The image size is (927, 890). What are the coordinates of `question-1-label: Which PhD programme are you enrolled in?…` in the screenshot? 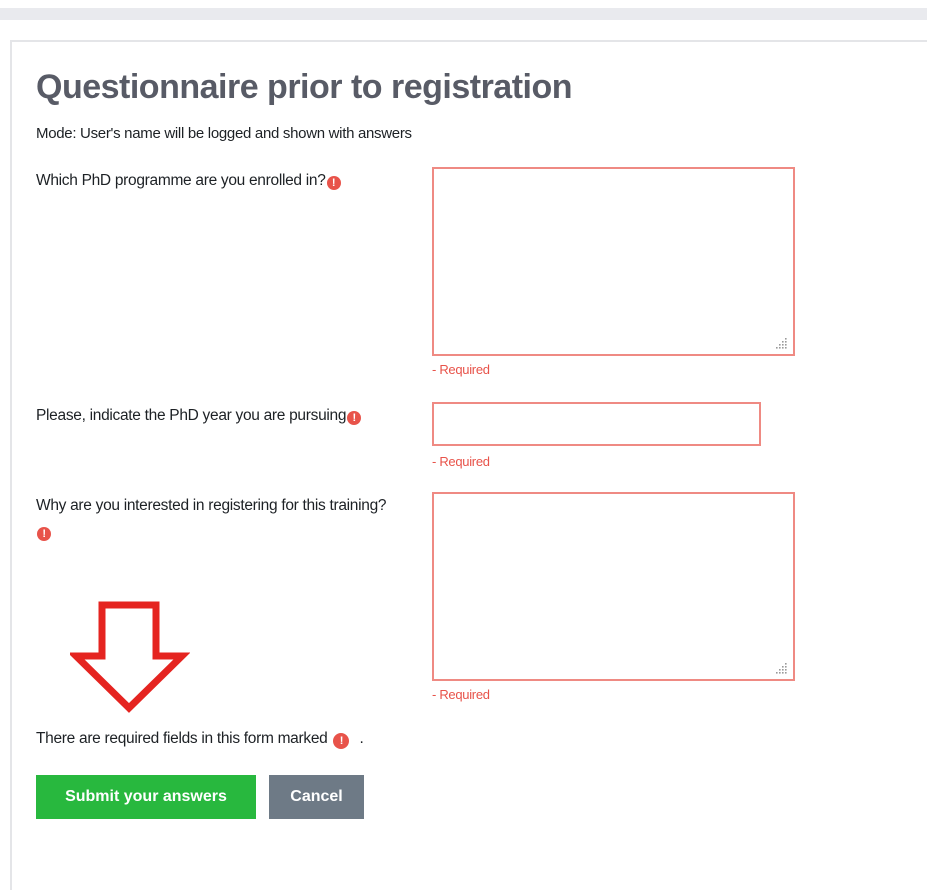 It's located at (226, 181).